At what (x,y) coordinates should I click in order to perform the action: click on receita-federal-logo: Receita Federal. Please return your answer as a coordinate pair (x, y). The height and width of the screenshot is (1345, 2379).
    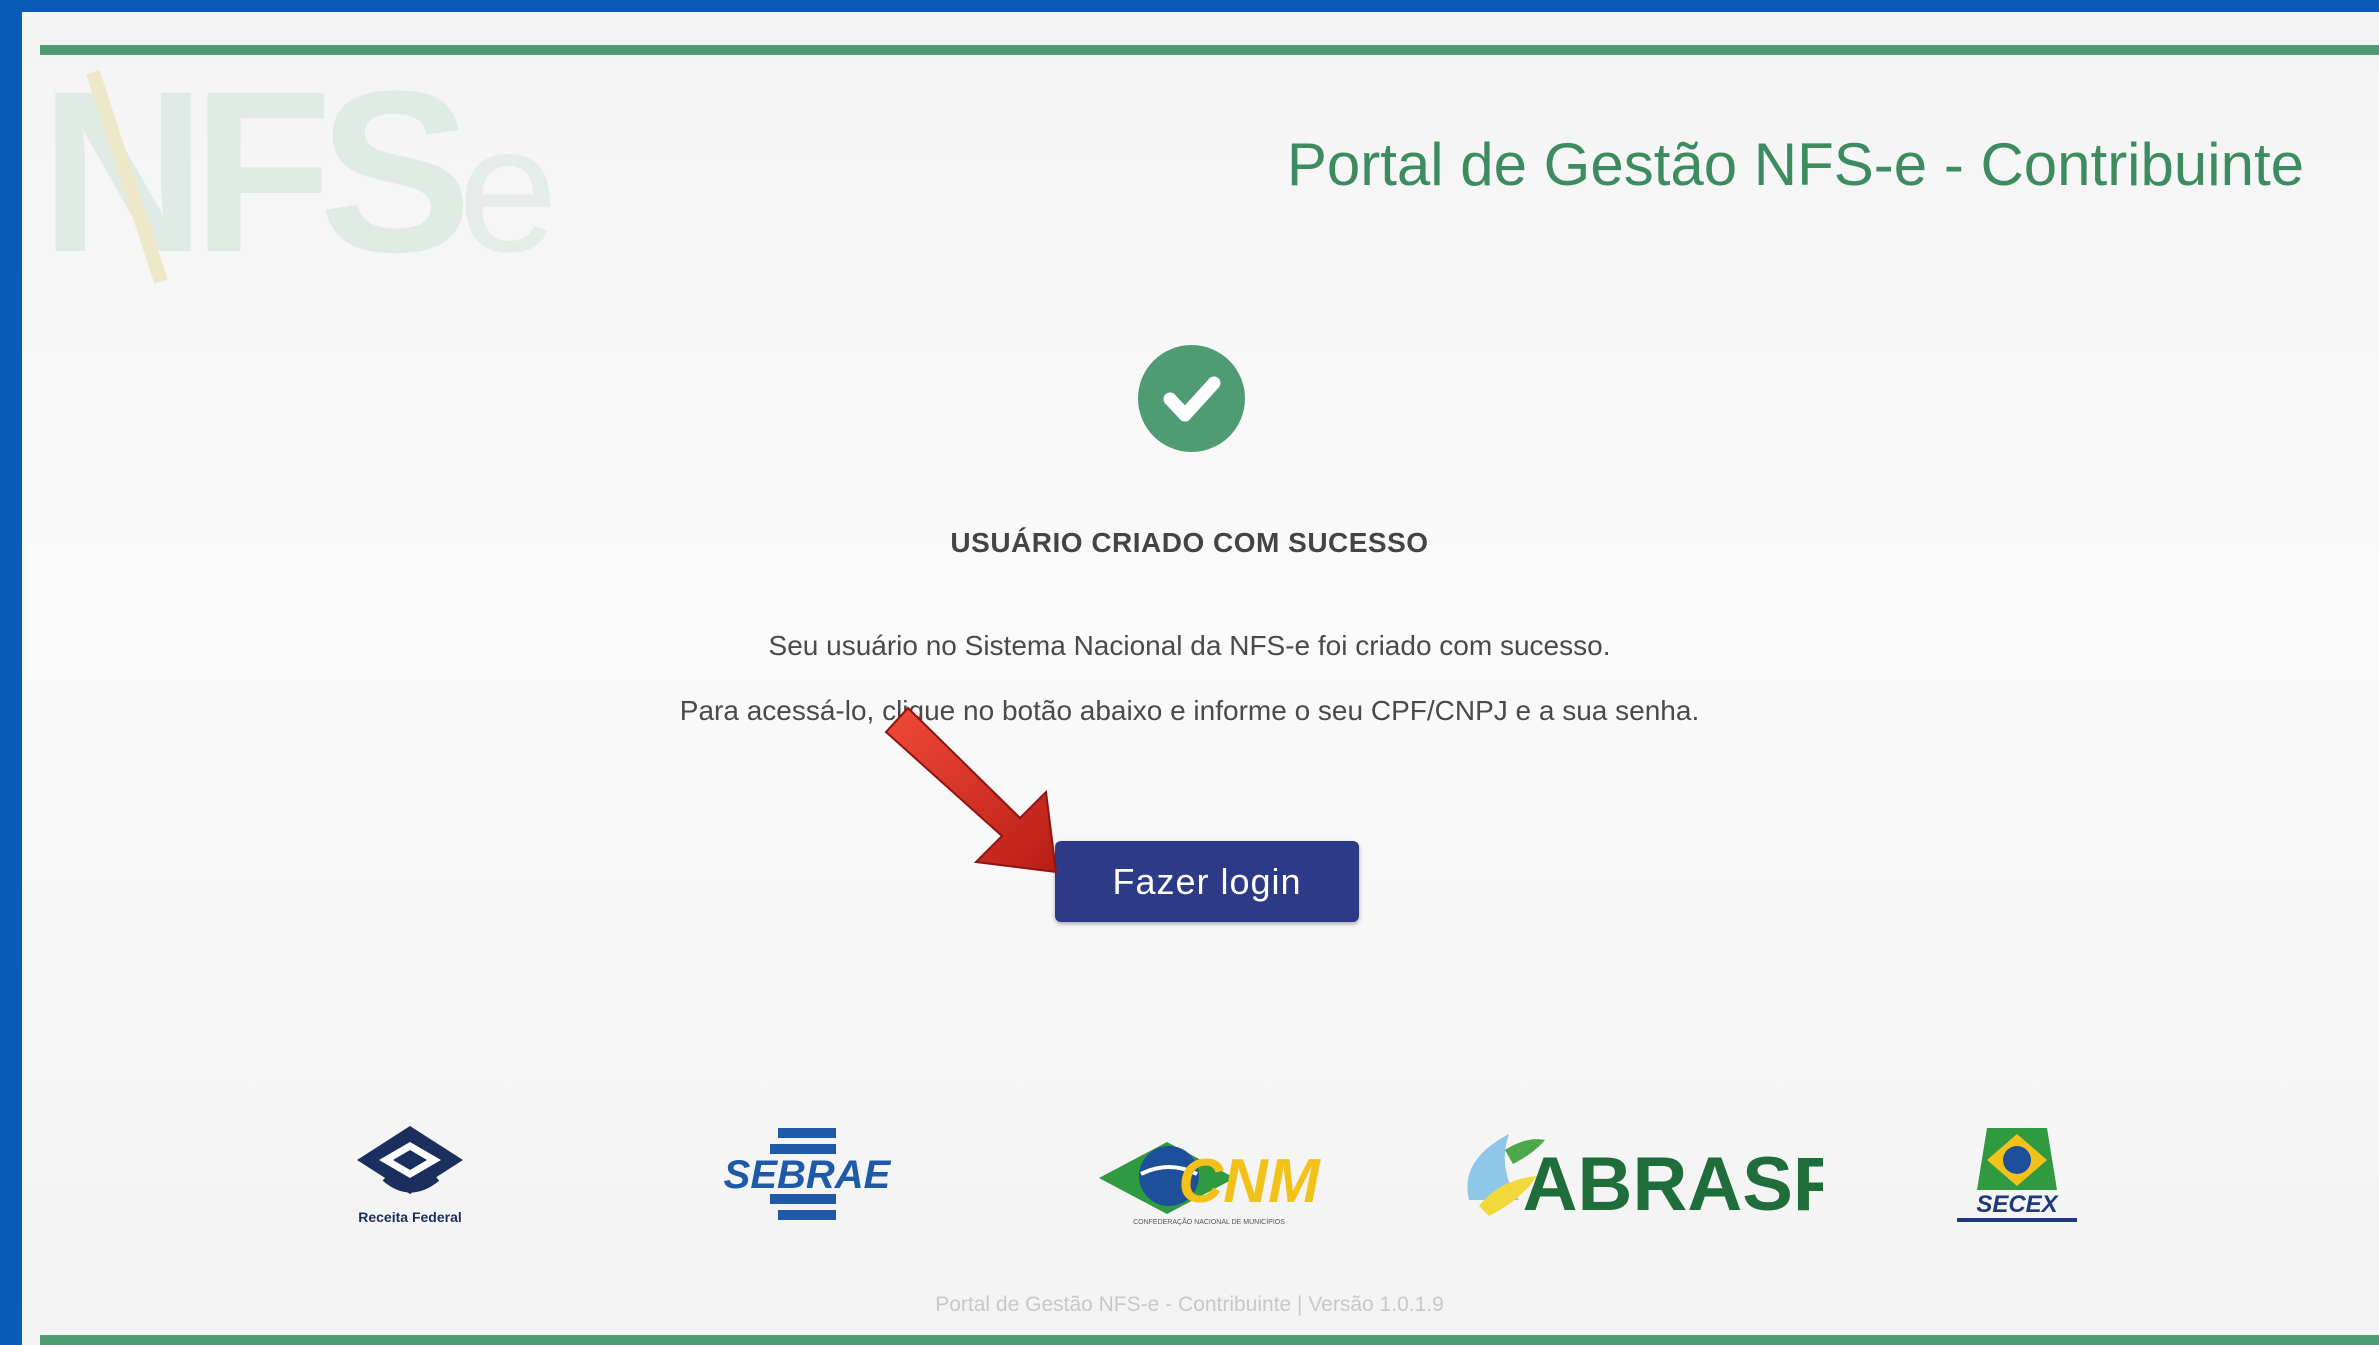
    Looking at the image, I should click on (410, 1175).